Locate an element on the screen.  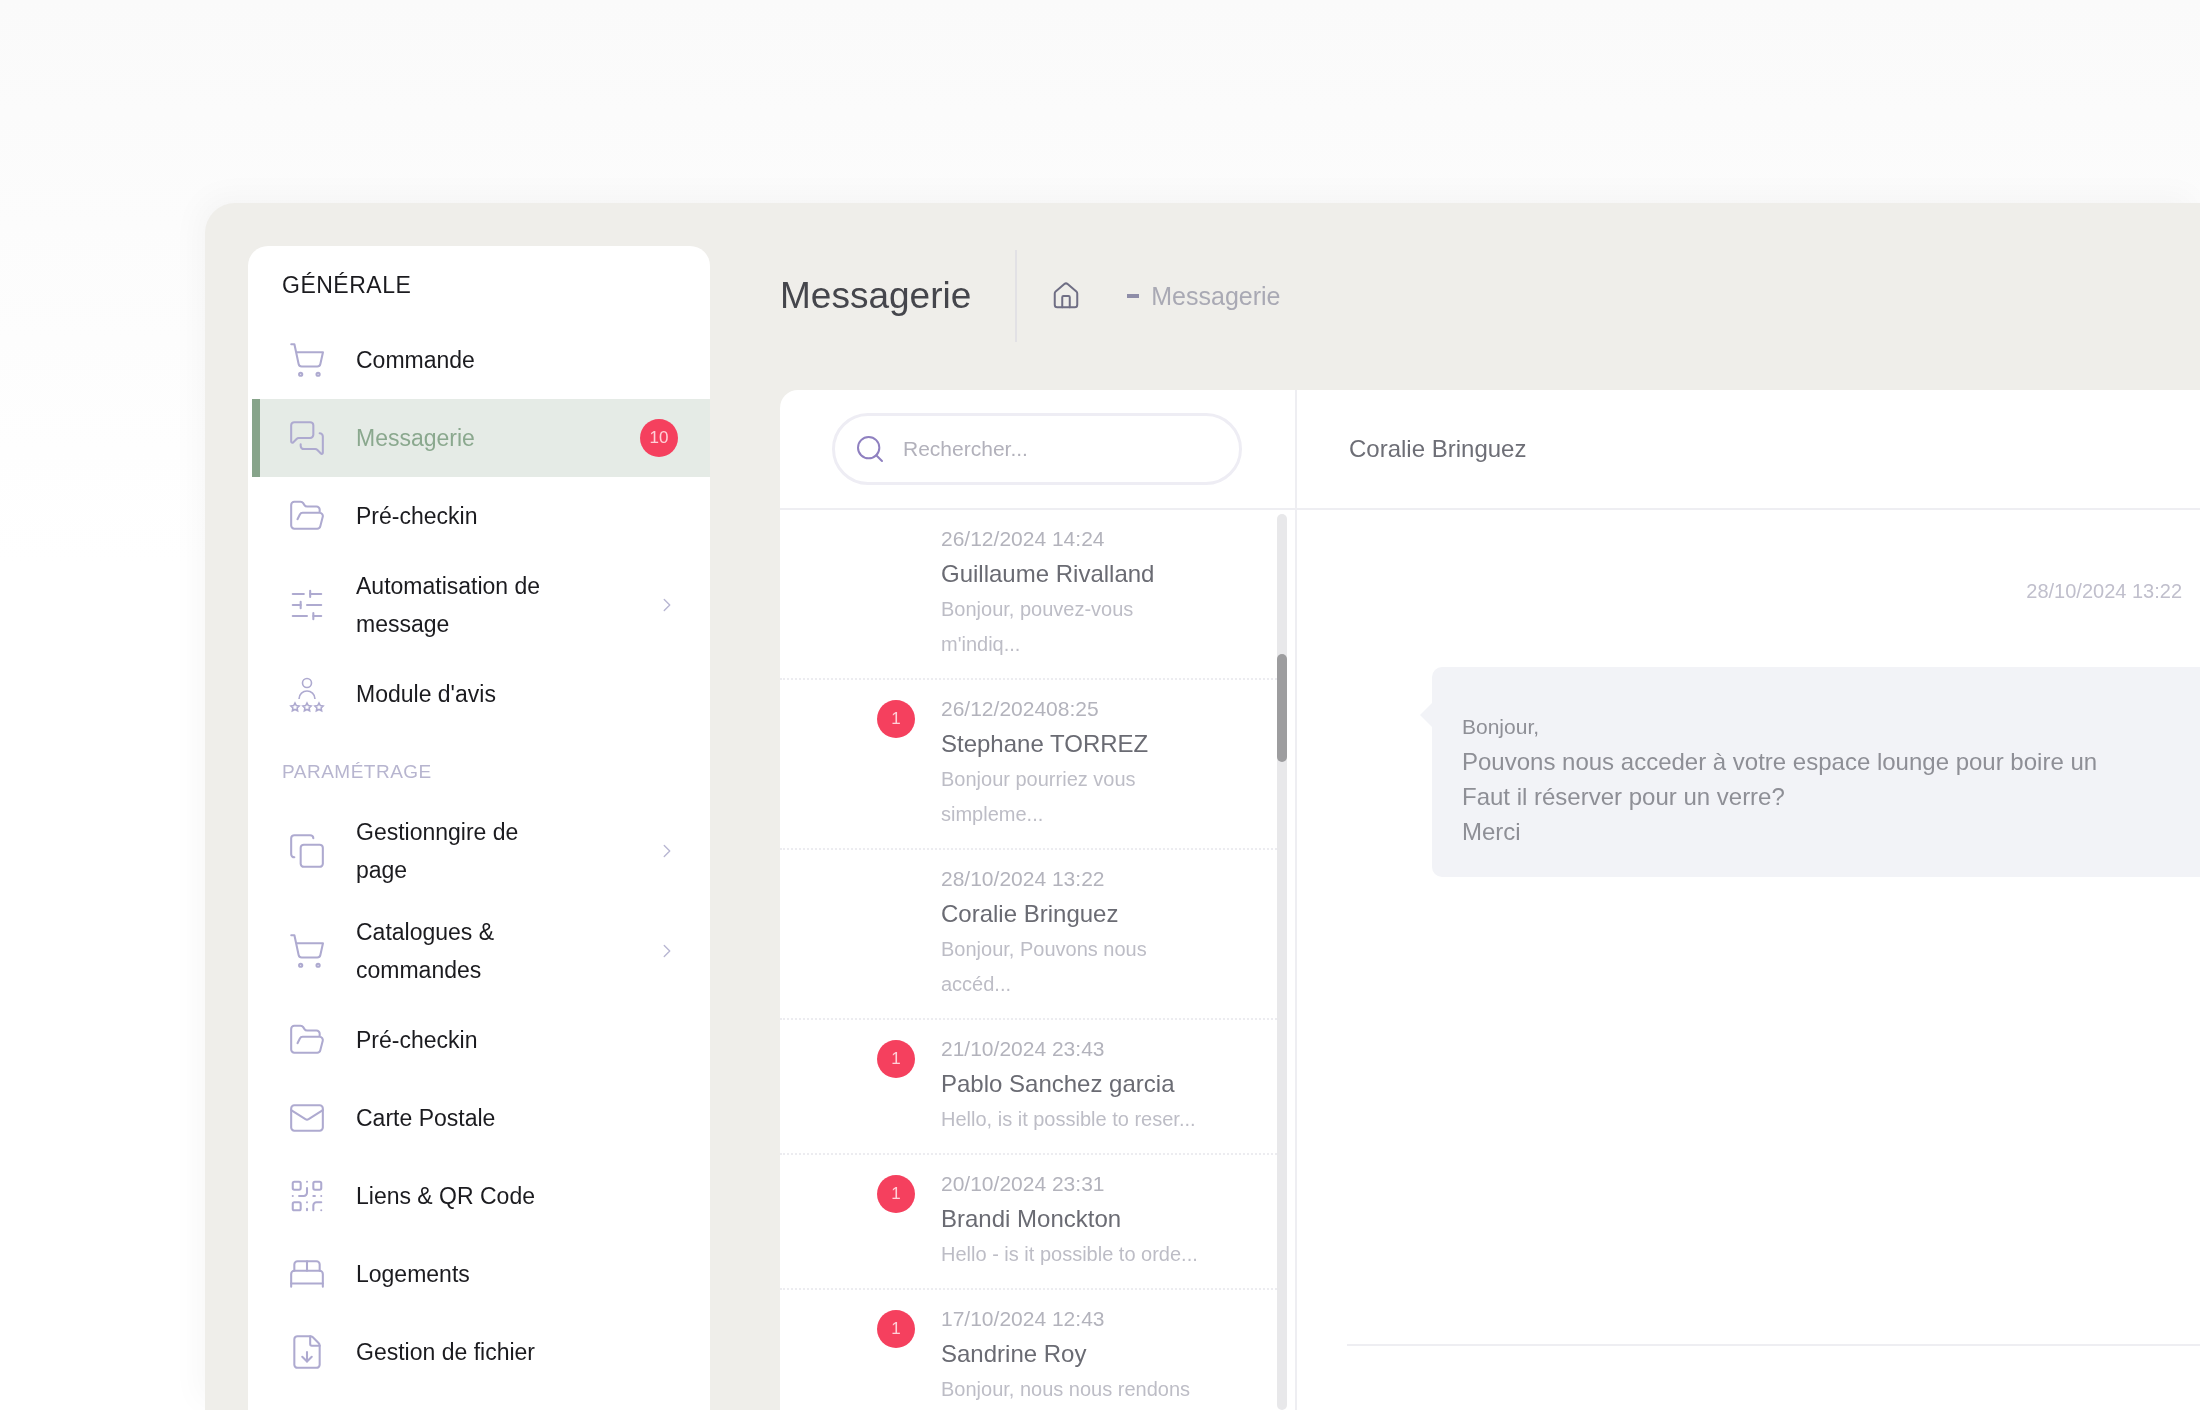
sidebar-item: Gestionngire de page is located at coordinates (481, 851).